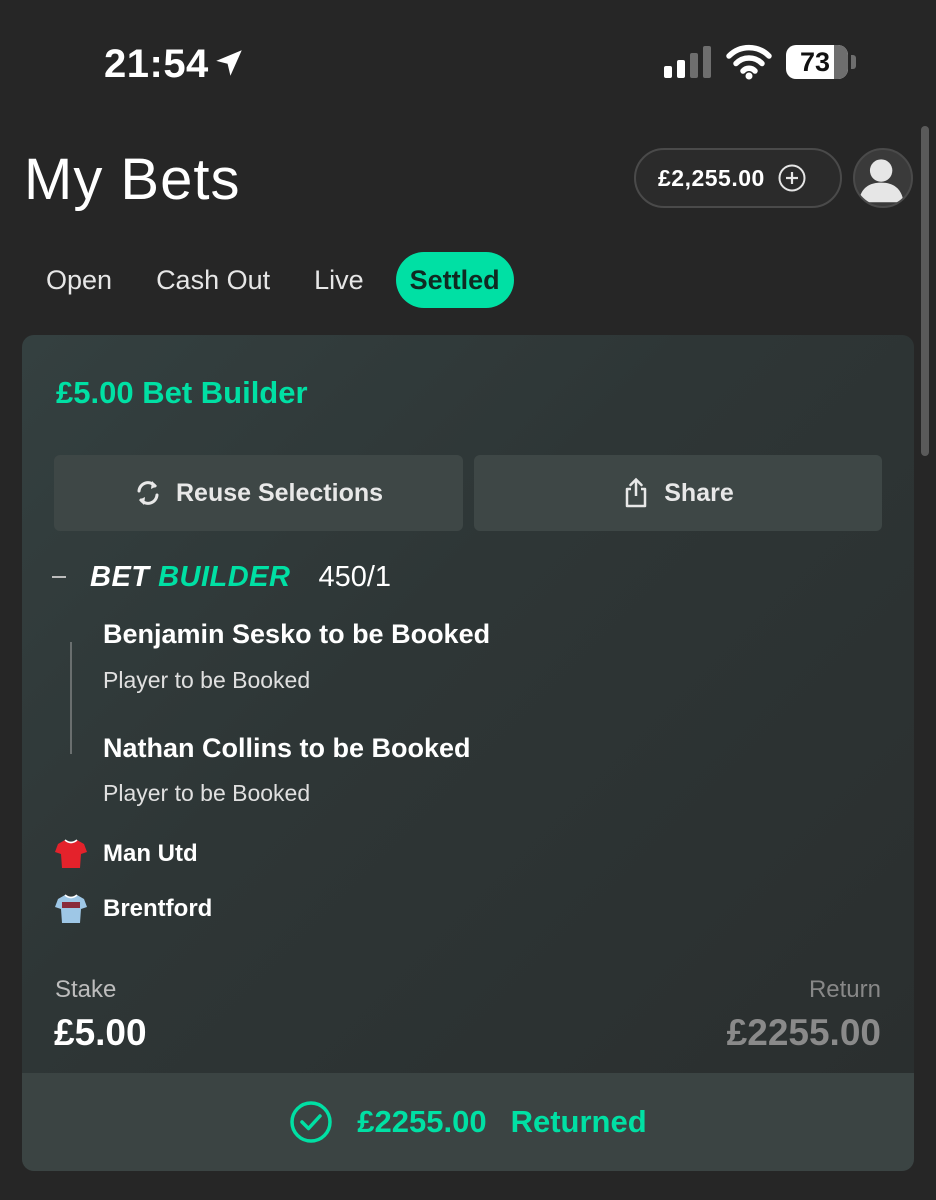 The height and width of the screenshot is (1200, 936). I want to click on bet-builder-header: BET BUILDER 450/1, so click(221, 577).